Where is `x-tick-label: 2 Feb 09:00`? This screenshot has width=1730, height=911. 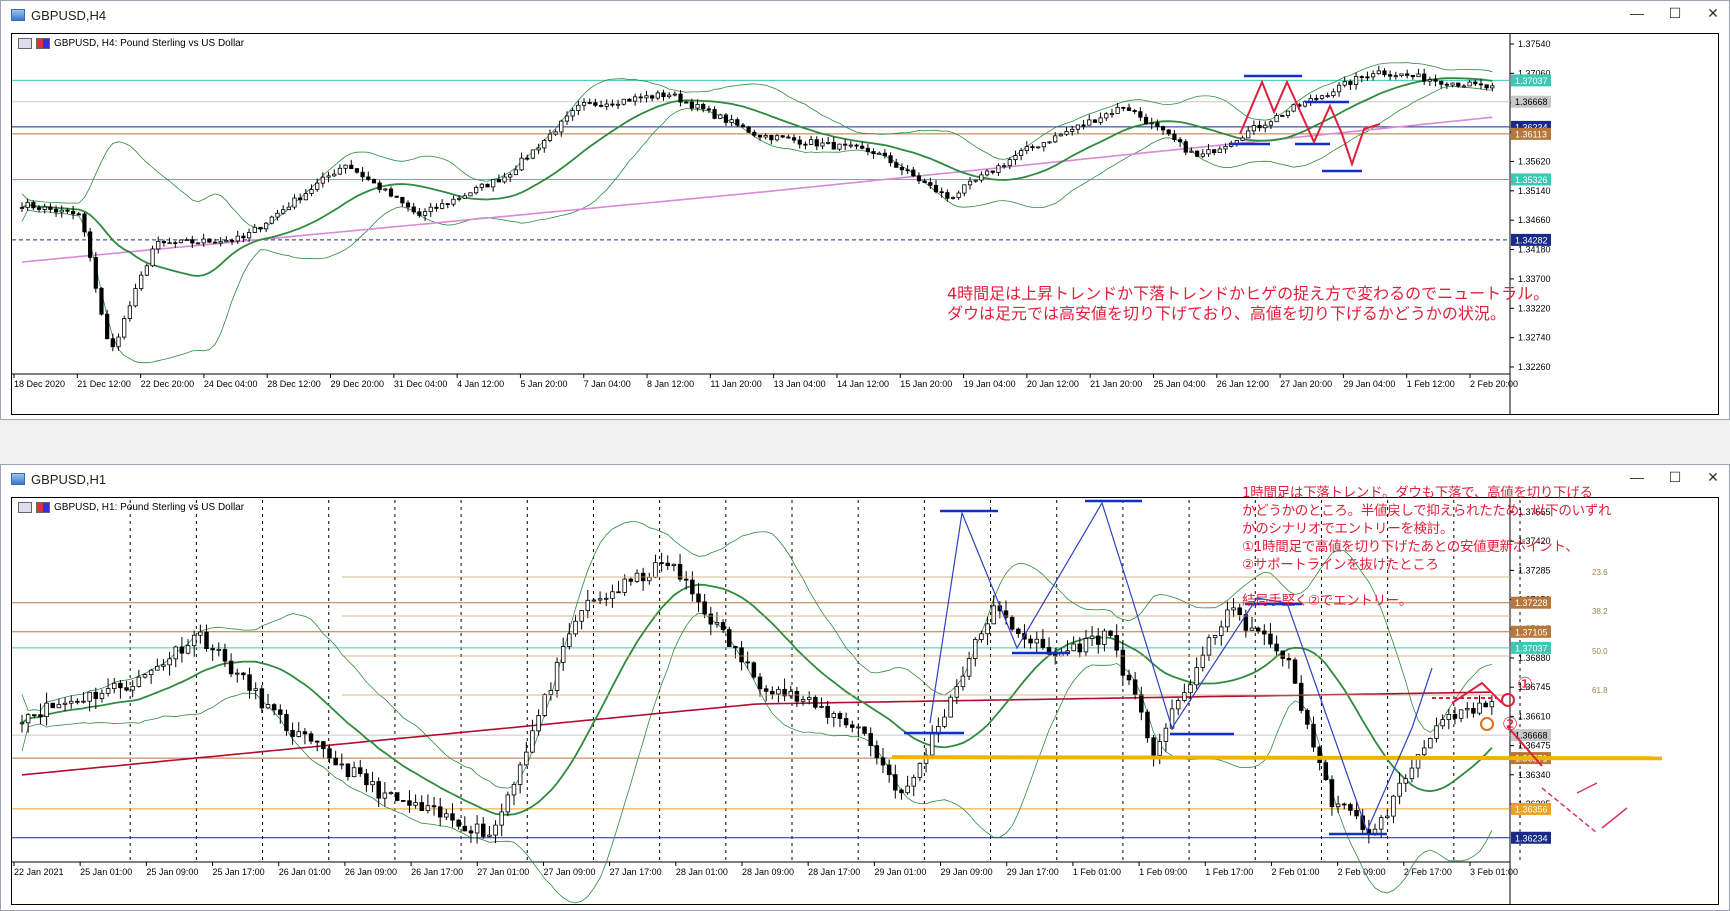 x-tick-label: 2 Feb 09:00 is located at coordinates (1362, 872).